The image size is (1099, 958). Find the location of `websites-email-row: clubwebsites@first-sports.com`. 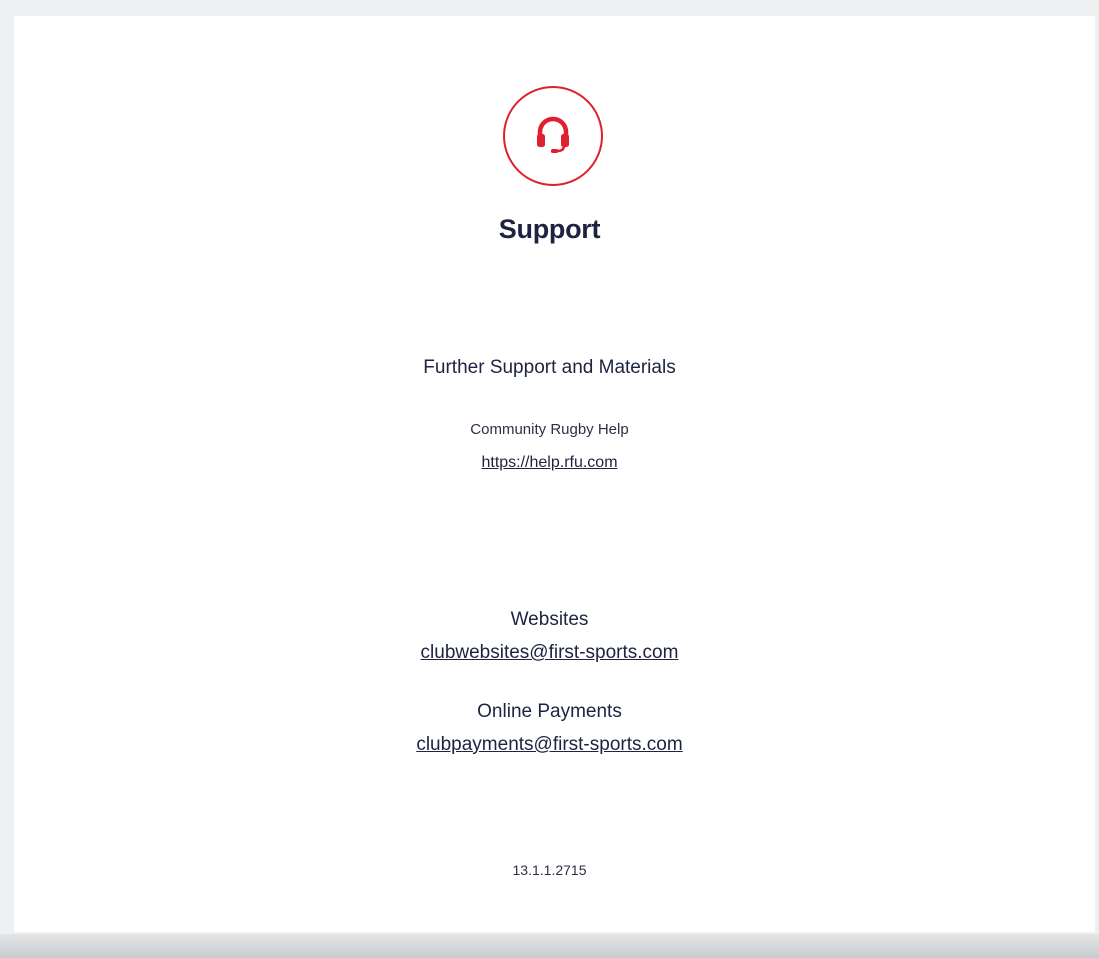

websites-email-row: clubwebsites@first-sports.com is located at coordinates (549, 653).